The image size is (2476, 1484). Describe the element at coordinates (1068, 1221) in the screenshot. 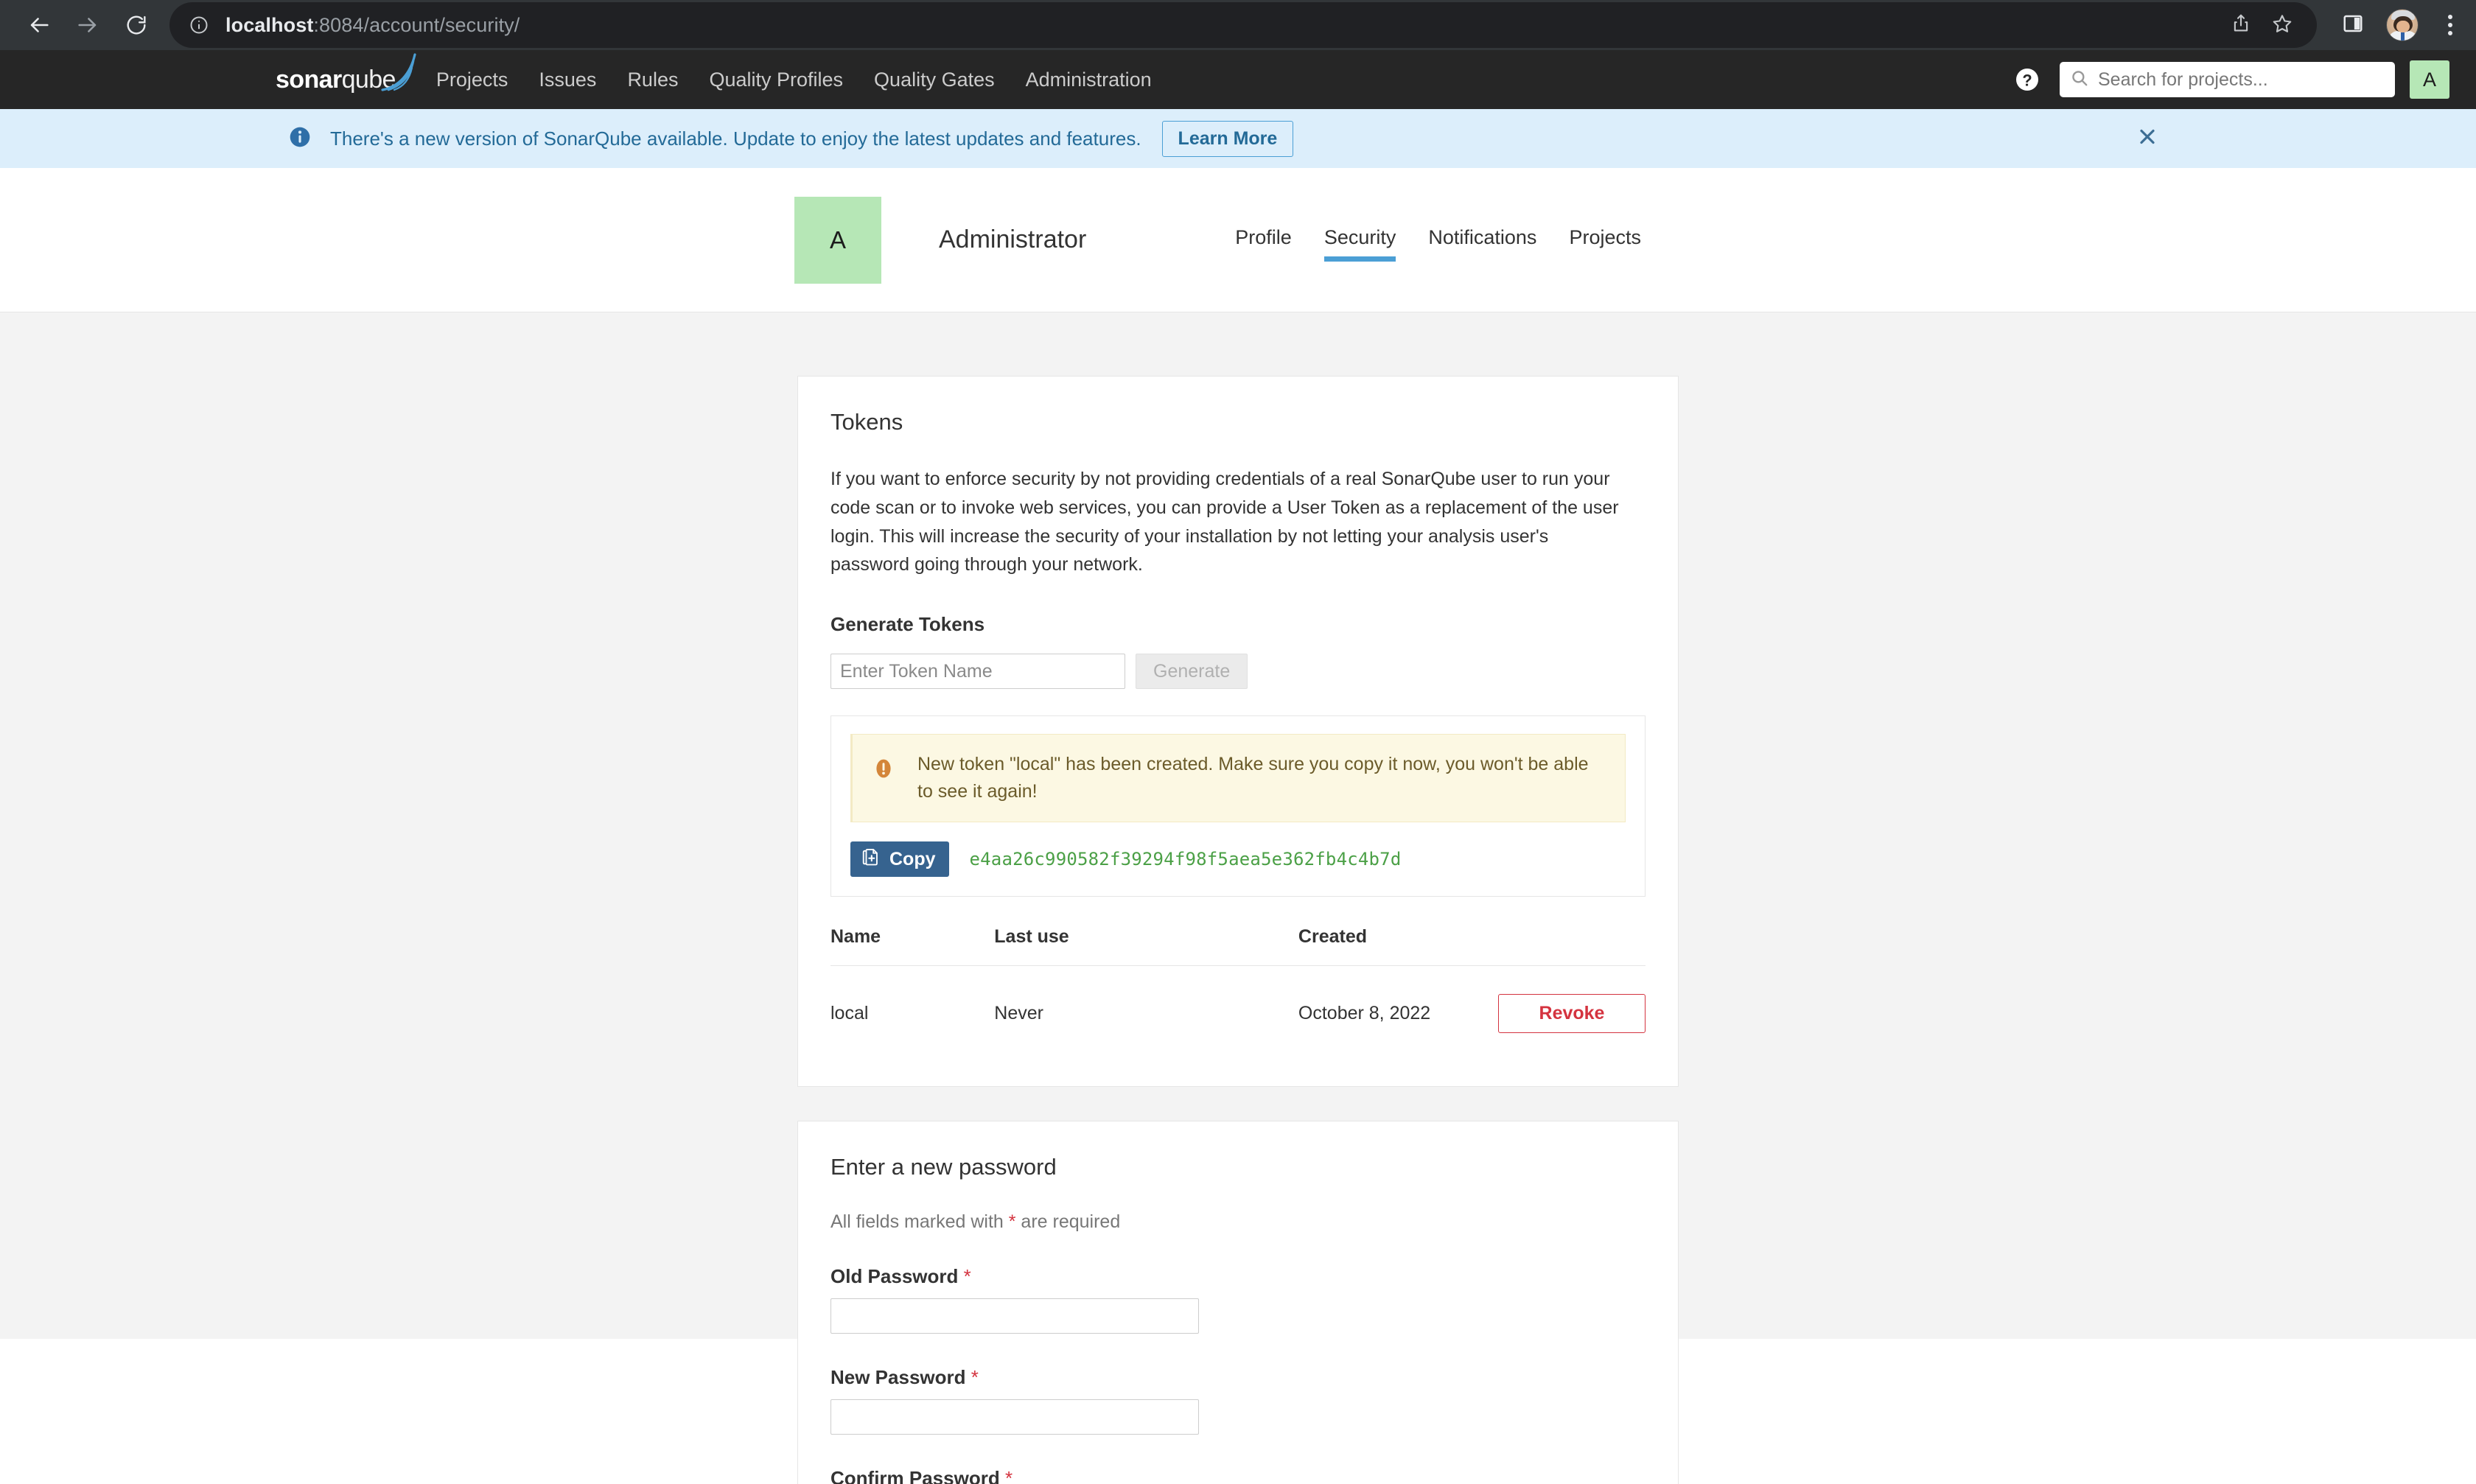

I see `required-note-suffix: are required` at that location.